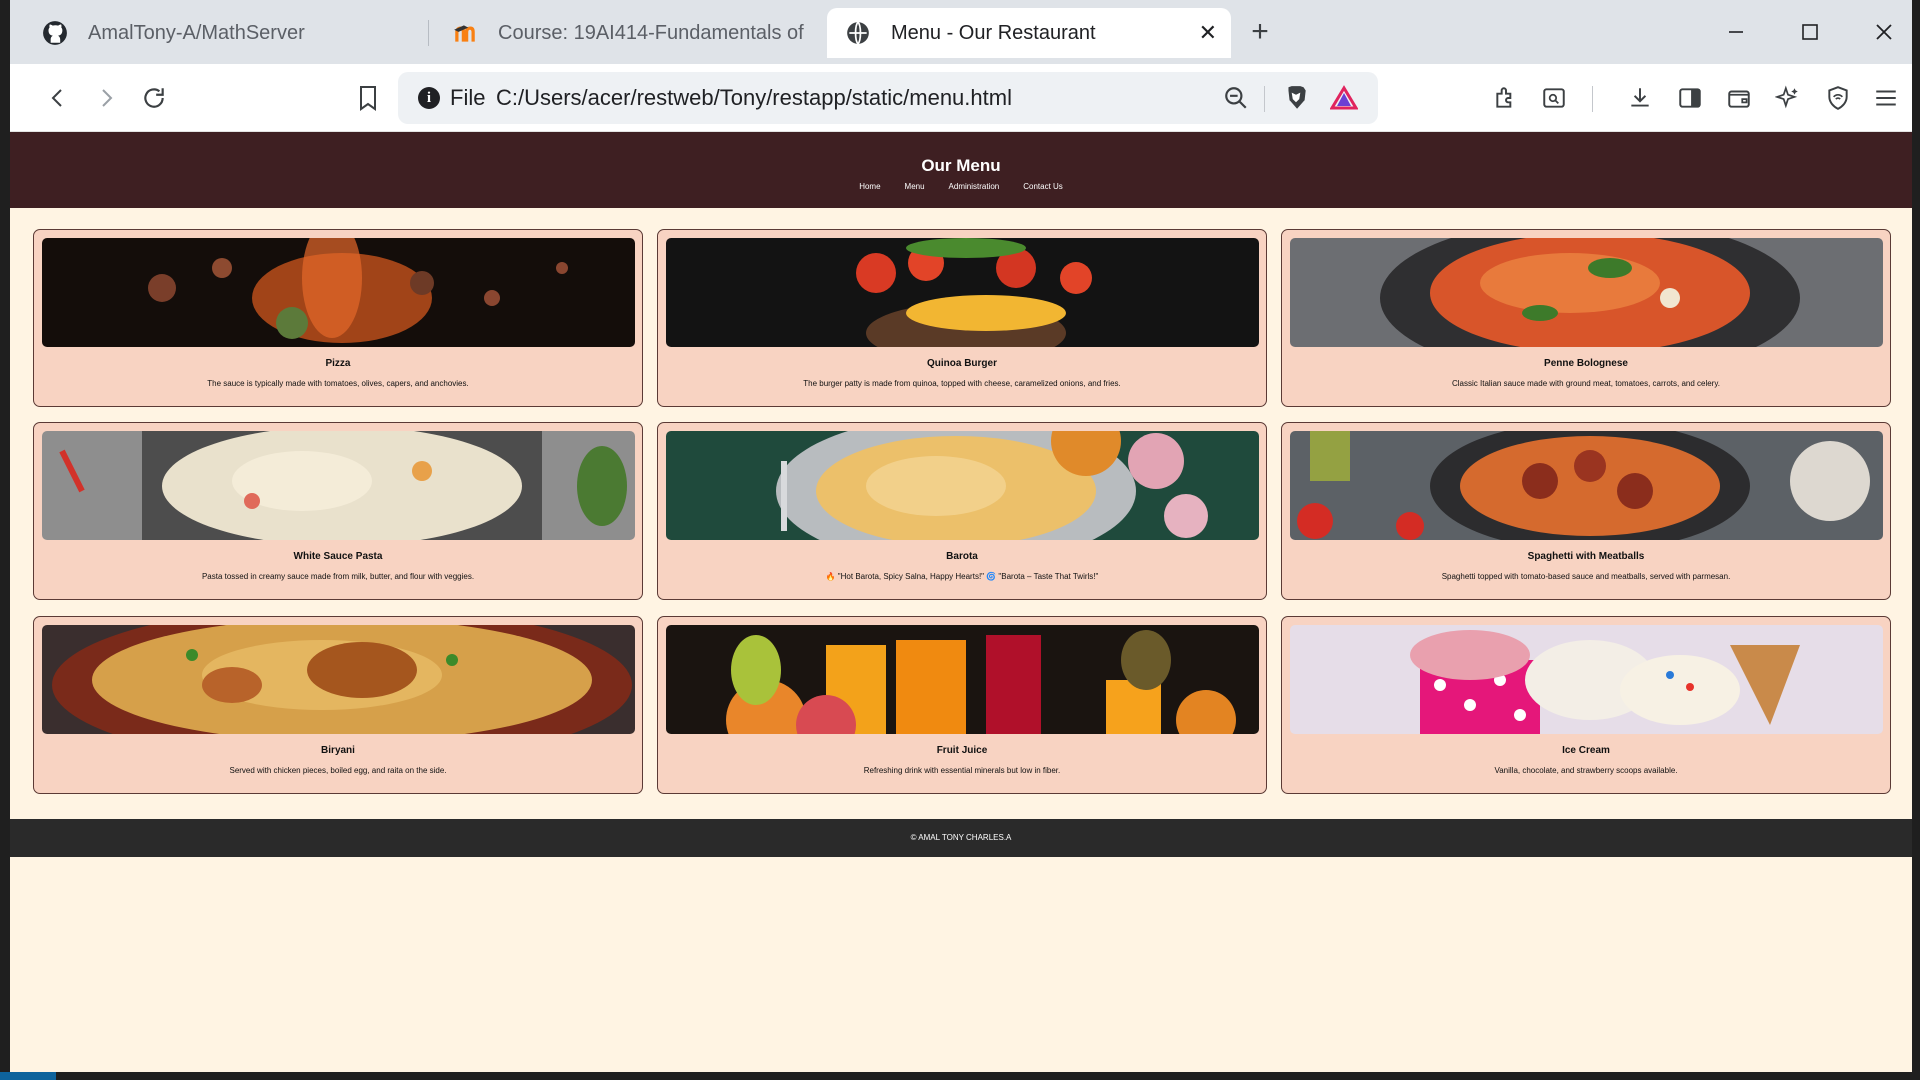 The width and height of the screenshot is (1920, 1080). Describe the element at coordinates (1886, 98) in the screenshot. I see `menu-icon` at that location.